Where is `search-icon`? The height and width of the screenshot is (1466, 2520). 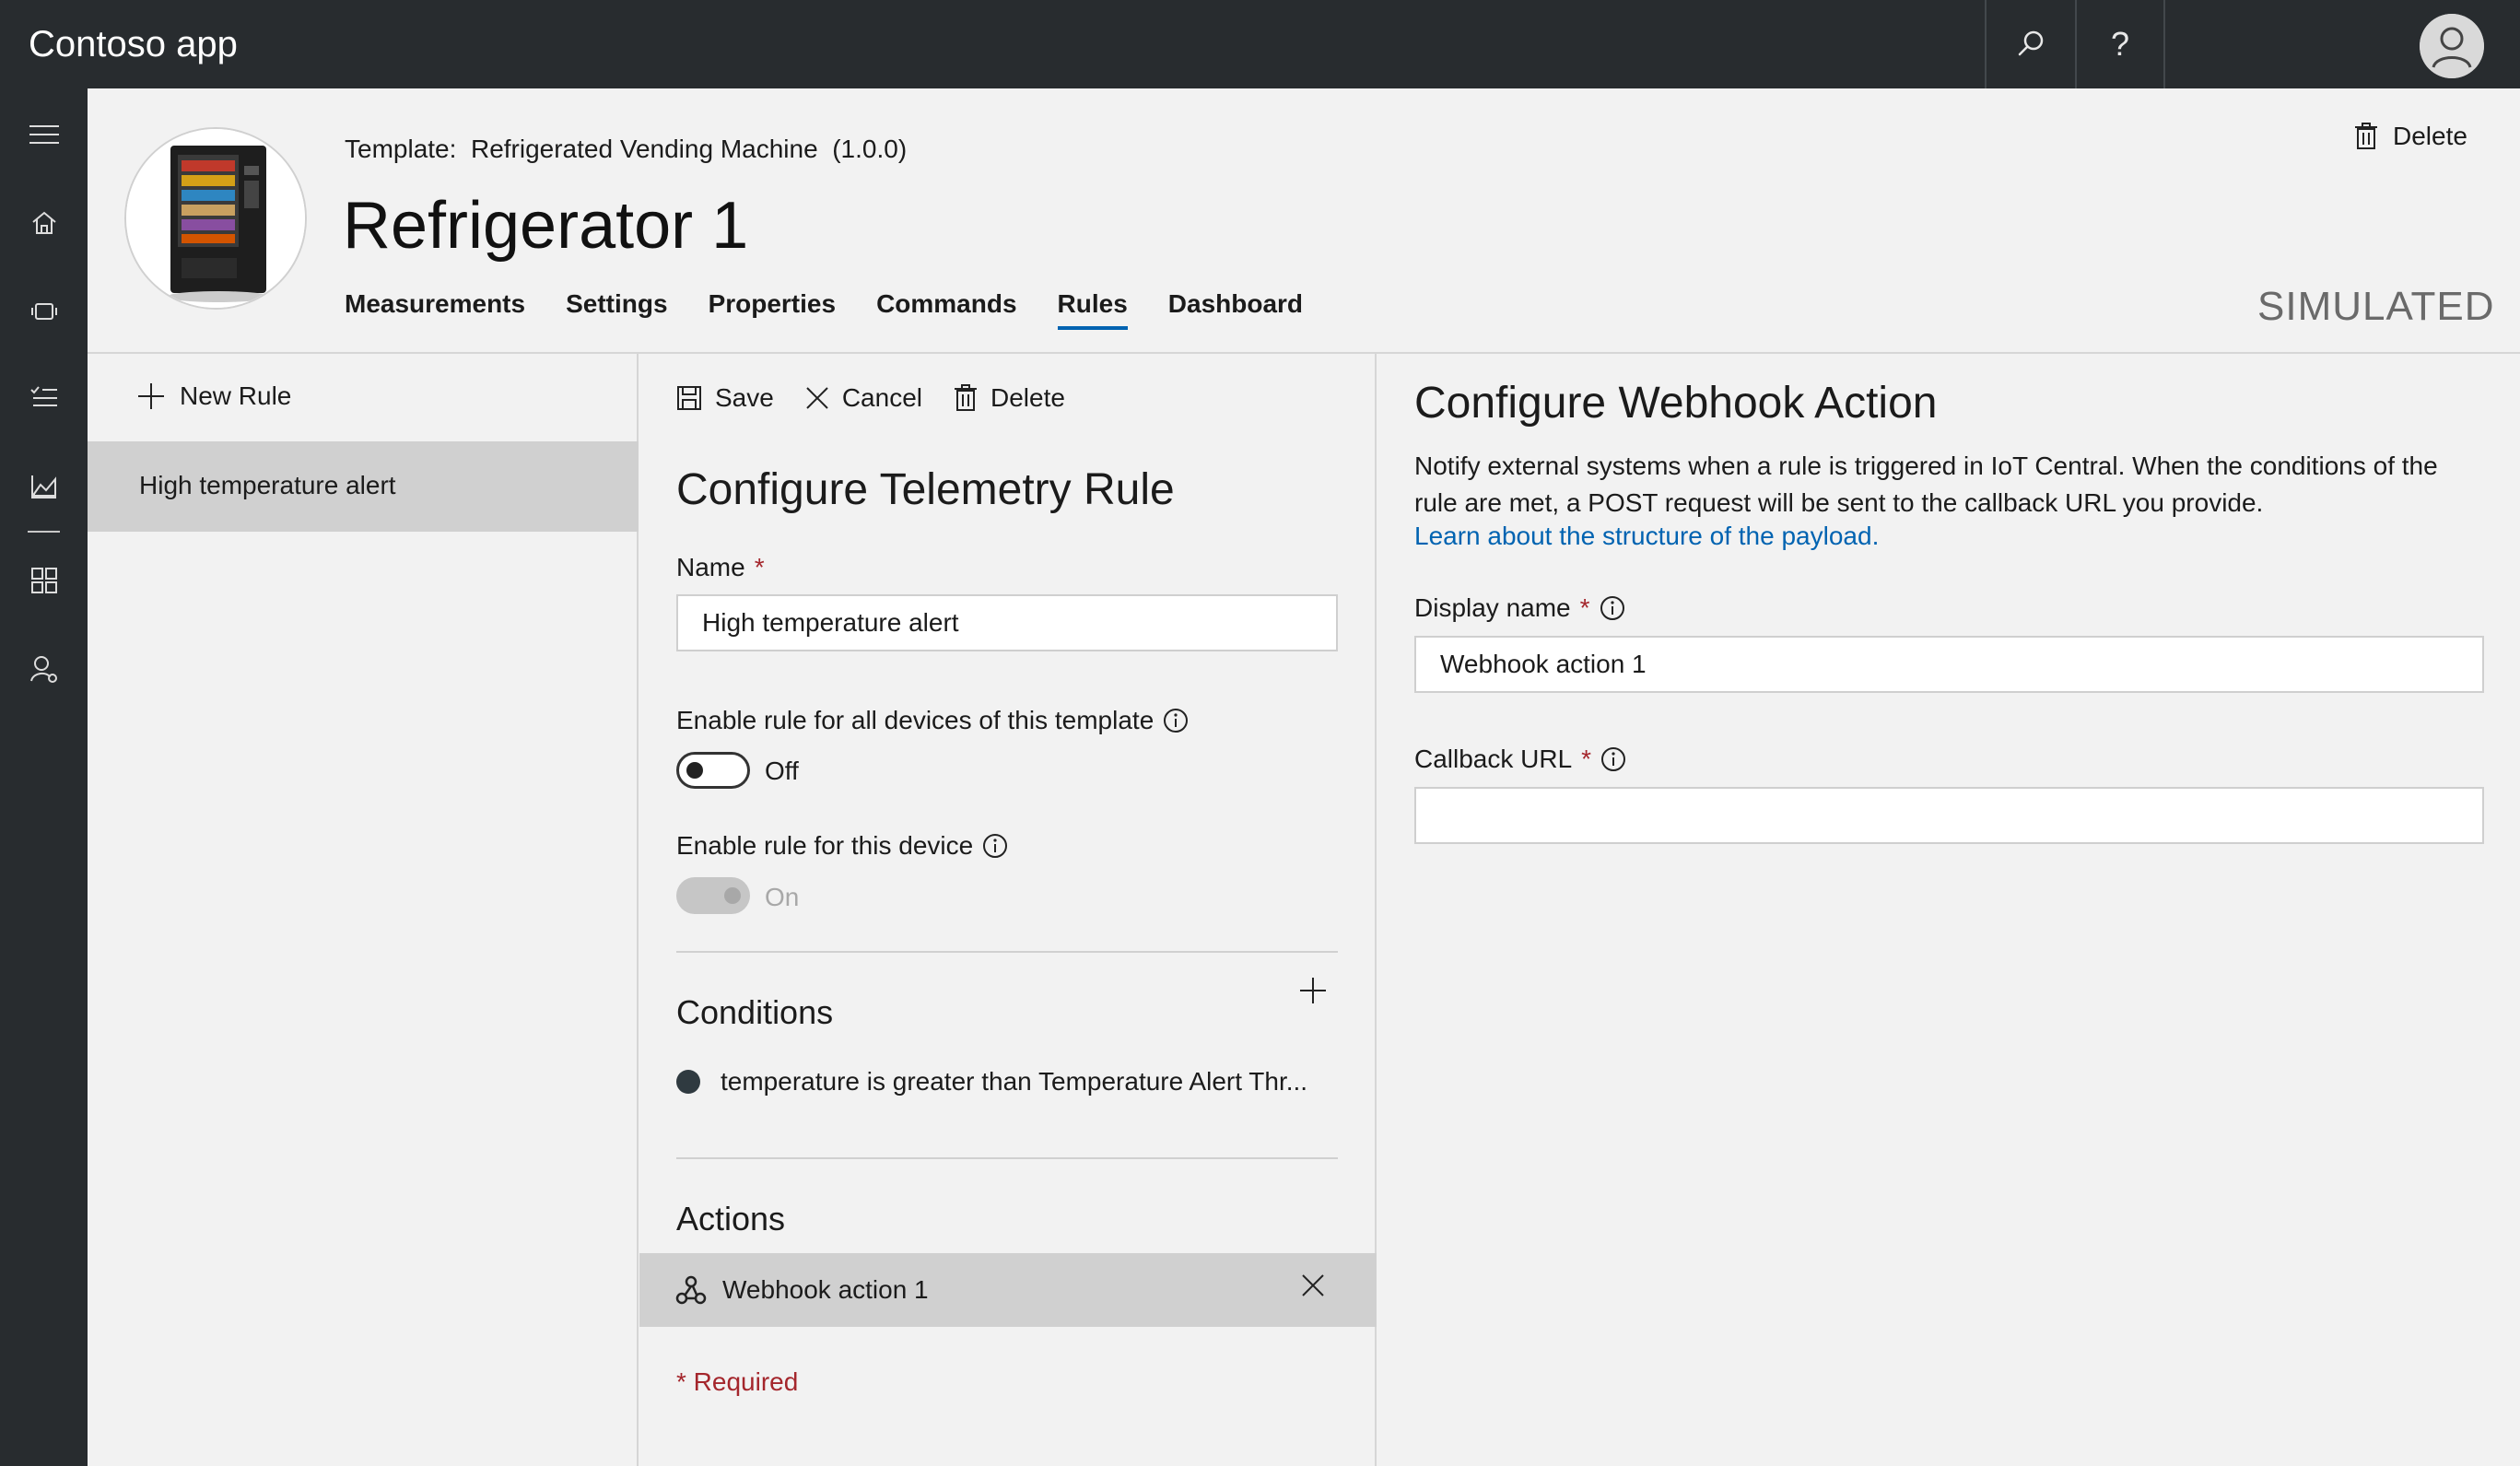 search-icon is located at coordinates (2031, 43).